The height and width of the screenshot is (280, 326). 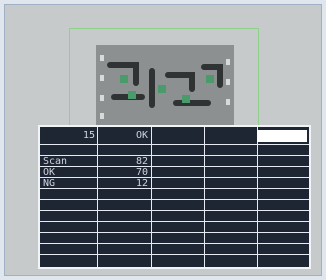 What do you see at coordinates (49, 183) in the screenshot?
I see `stat-label-ng: NG` at bounding box center [49, 183].